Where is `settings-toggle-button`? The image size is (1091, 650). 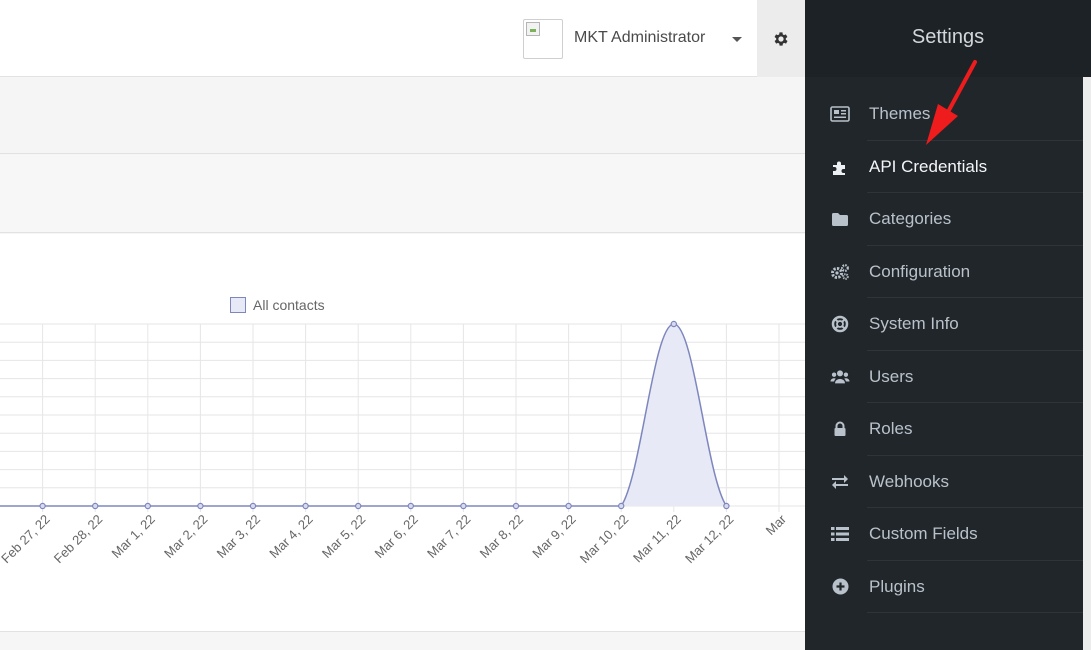 settings-toggle-button is located at coordinates (781, 38).